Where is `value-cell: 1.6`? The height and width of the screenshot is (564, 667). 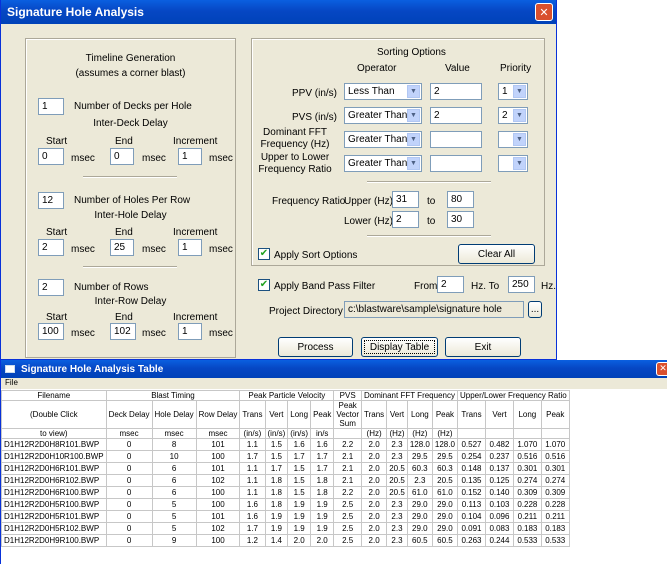
value-cell: 1.6 is located at coordinates (299, 444).